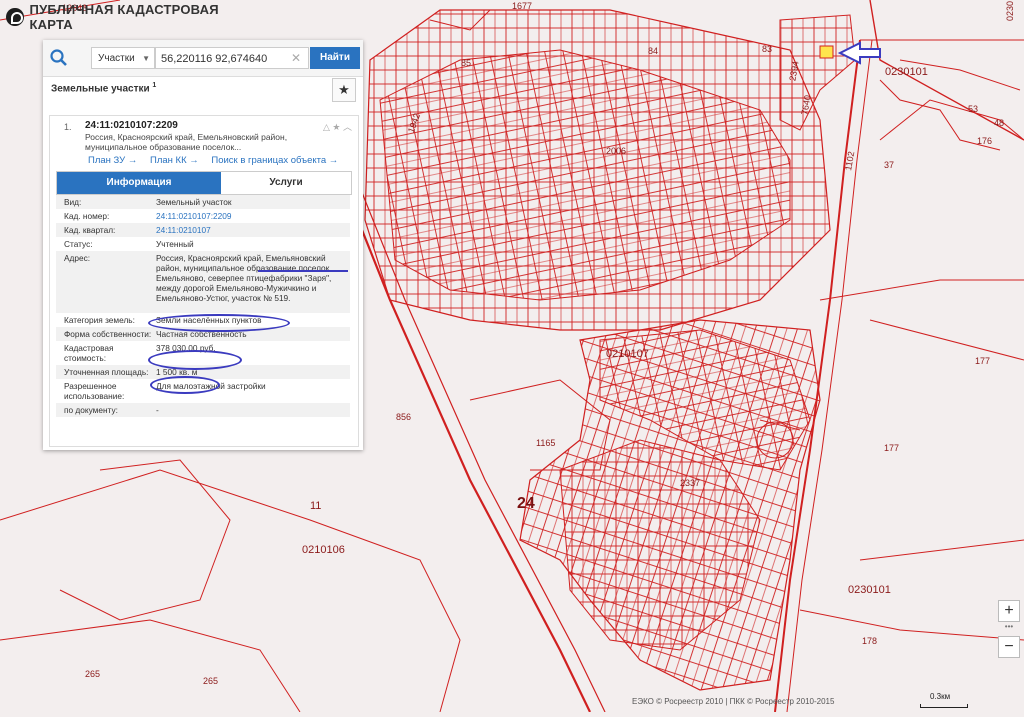 The height and width of the screenshot is (717, 1024). What do you see at coordinates (653, 51) in the screenshot?
I see `parcel-label: 84` at bounding box center [653, 51].